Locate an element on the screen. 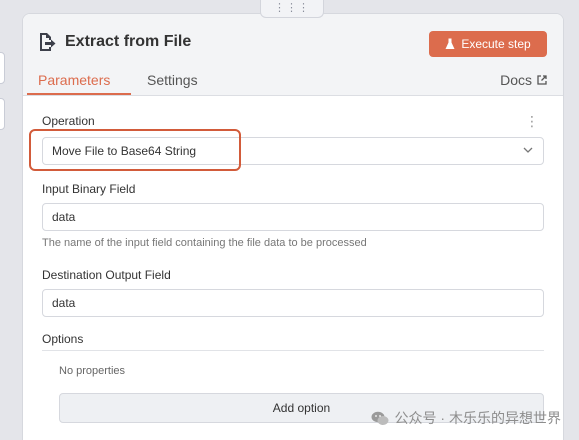 This screenshot has width=579, height=440. execute-step-button: Execute step is located at coordinates (488, 44).